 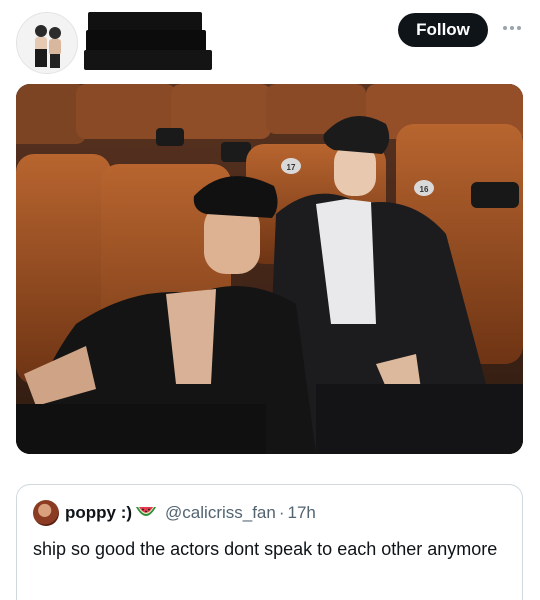 What do you see at coordinates (424, 189) in the screenshot?
I see `seat-number-16: 16` at bounding box center [424, 189].